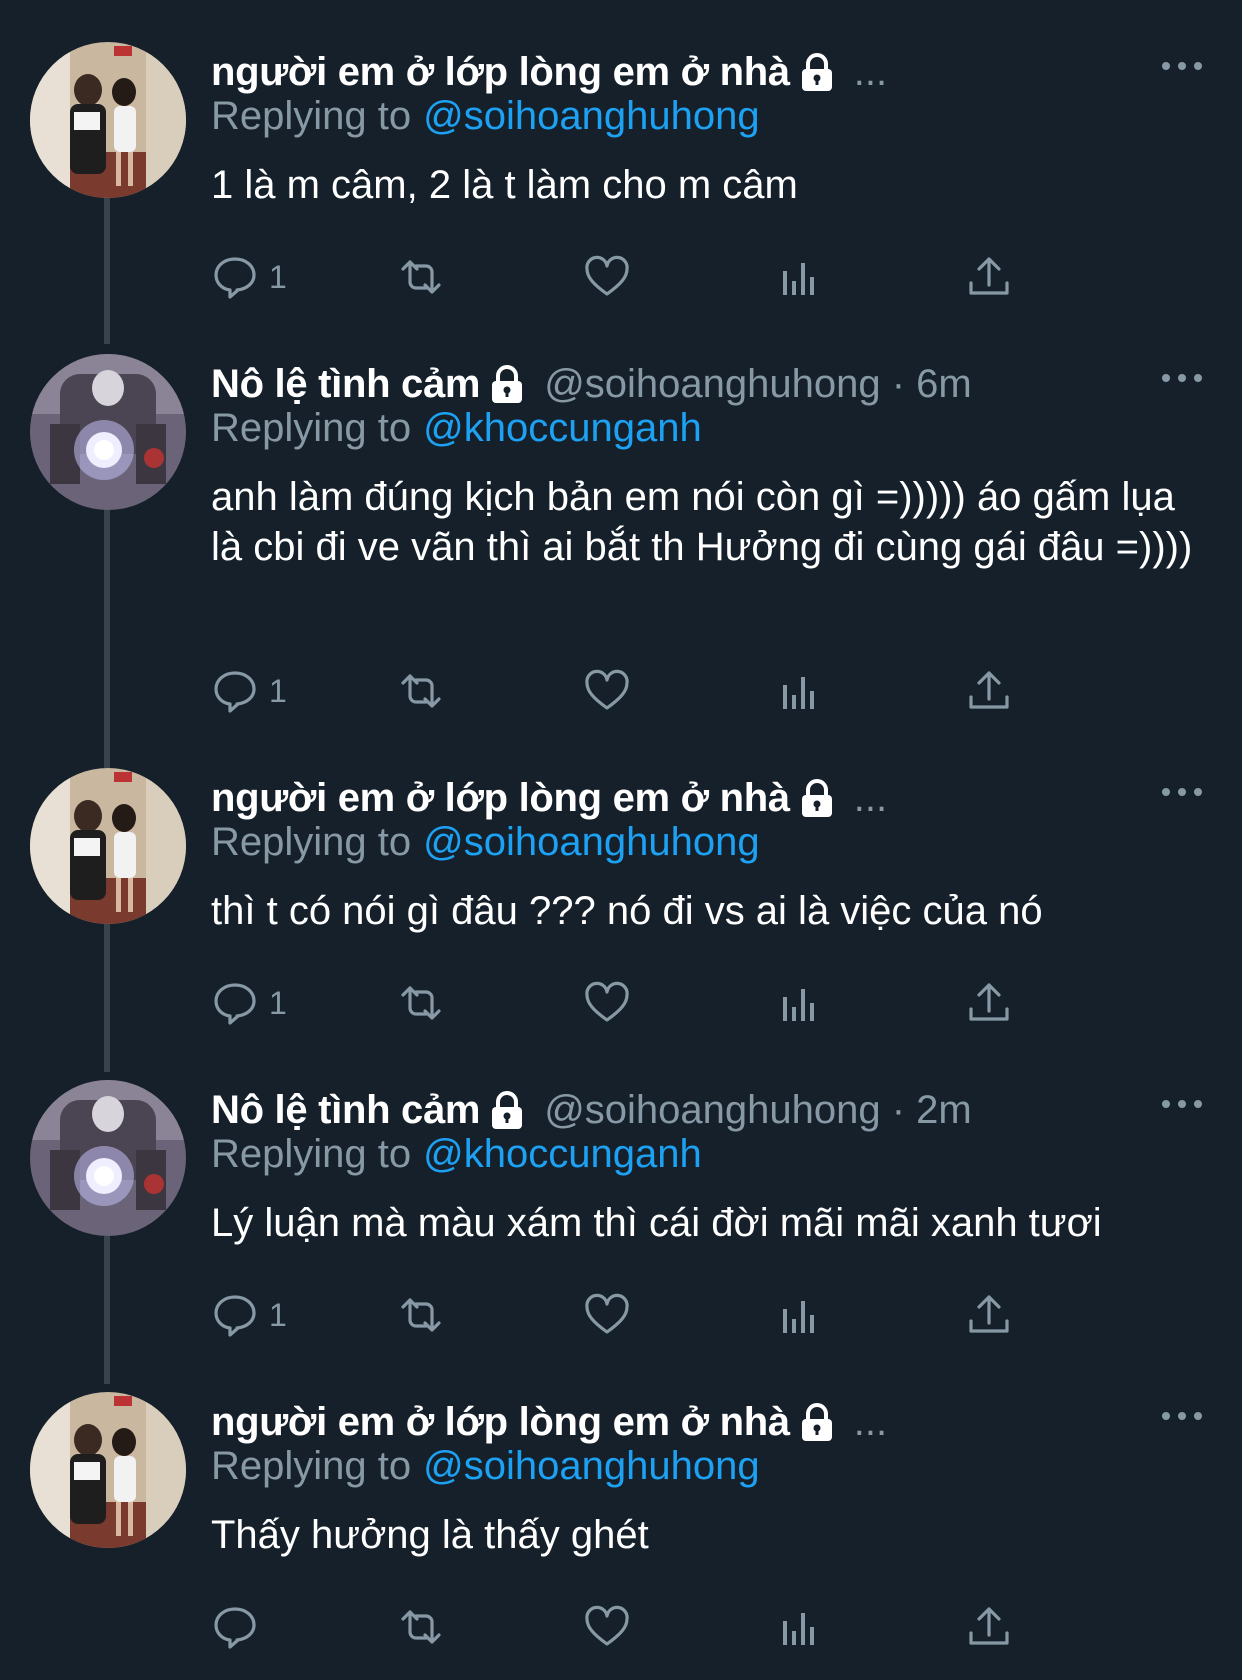 The width and height of the screenshot is (1242, 1680). I want to click on reply-button, so click(240, 1627).